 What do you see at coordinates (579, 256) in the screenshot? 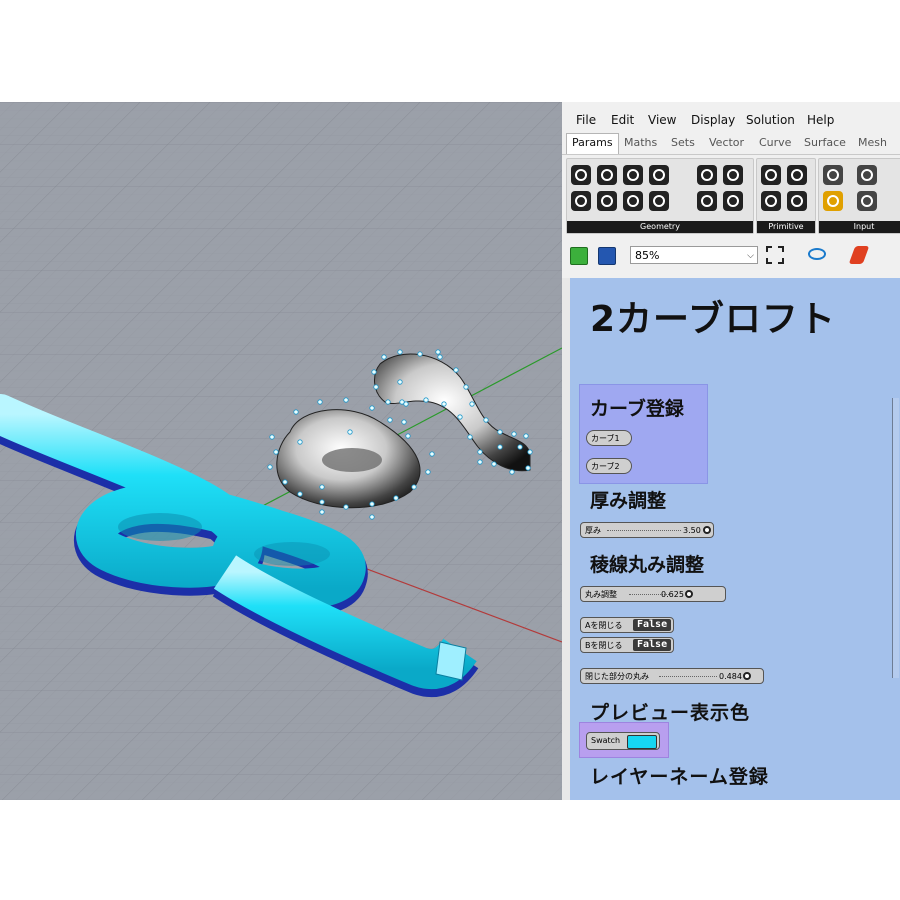
I see `open-file-icon` at bounding box center [579, 256].